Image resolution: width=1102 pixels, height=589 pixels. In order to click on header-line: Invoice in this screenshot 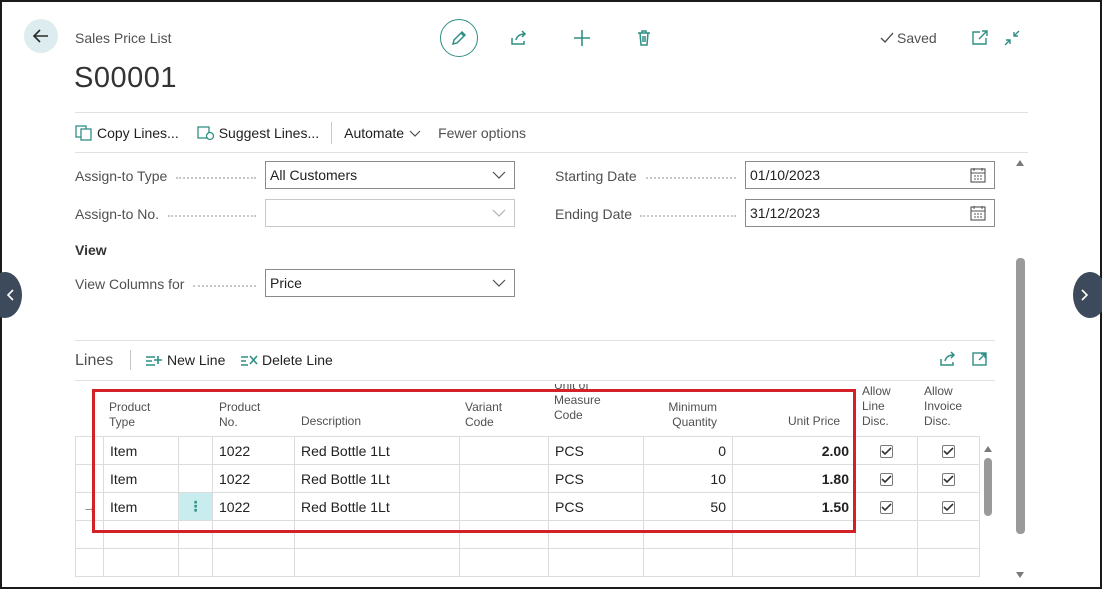, I will do `click(943, 406)`.